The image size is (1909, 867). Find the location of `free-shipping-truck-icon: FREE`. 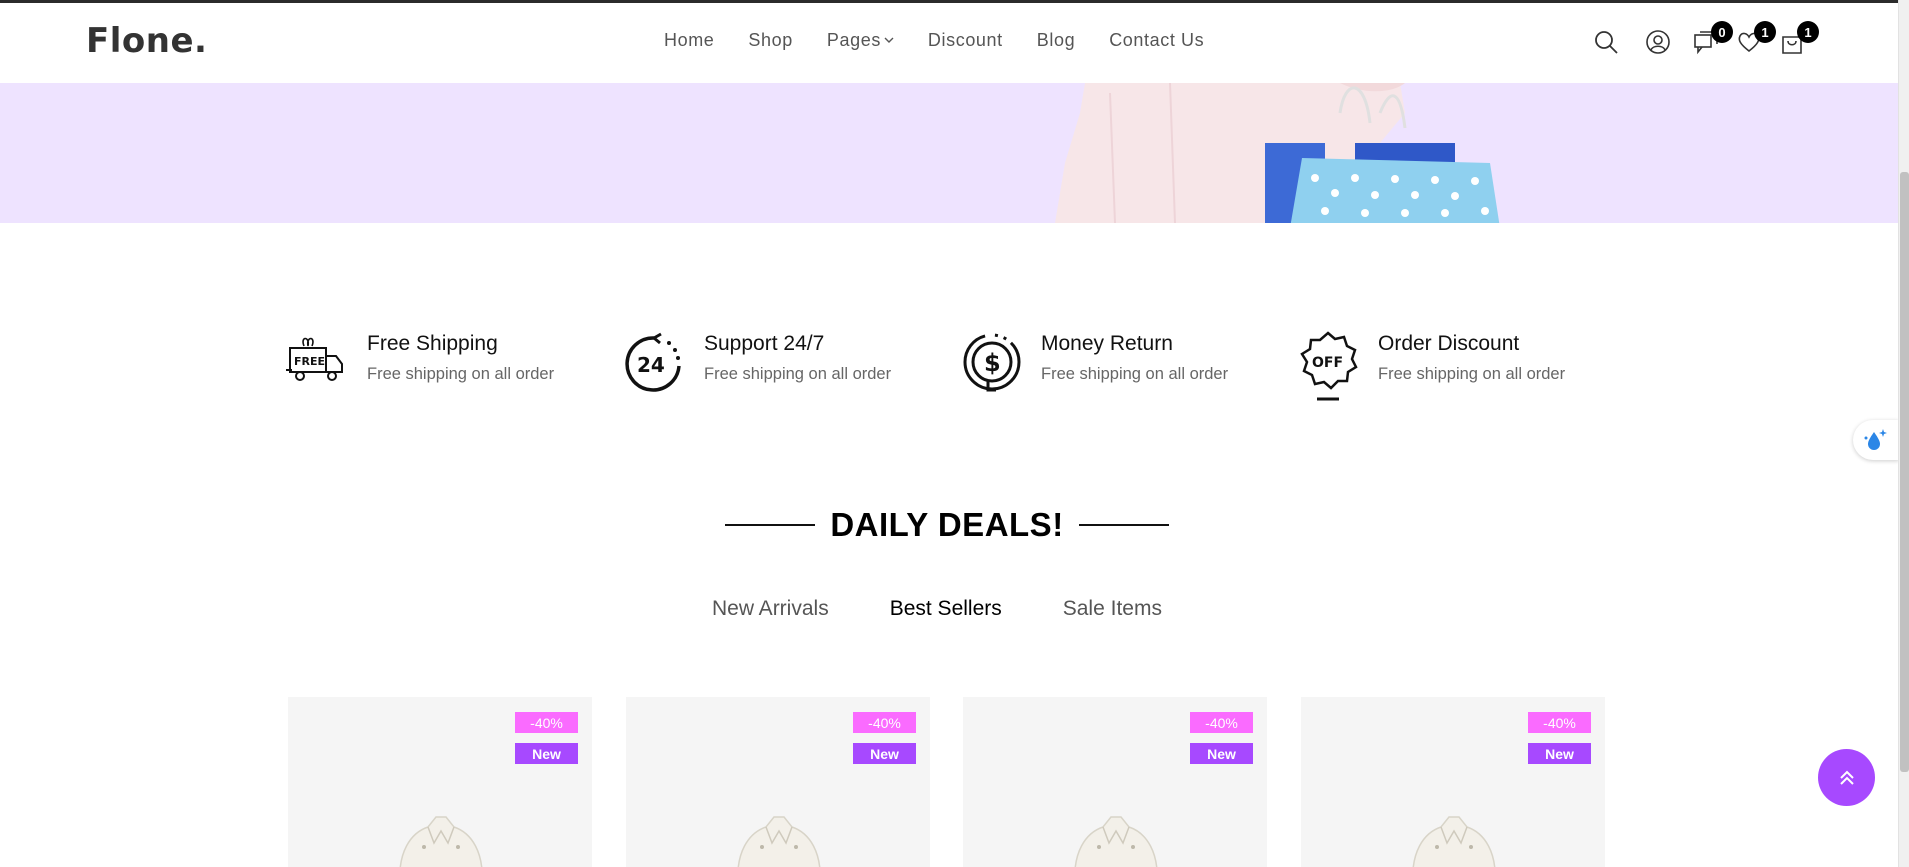

free-shipping-truck-icon: FREE is located at coordinates (317, 366).